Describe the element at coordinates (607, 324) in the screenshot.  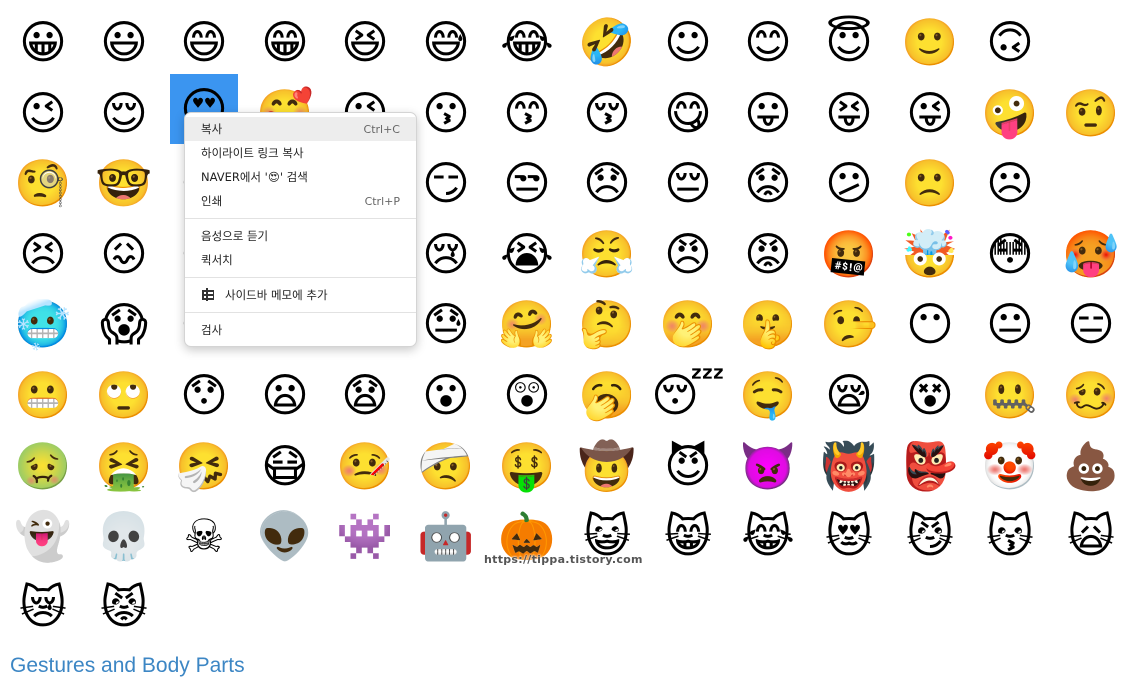
I see `emoji-cell: 🤔` at that location.